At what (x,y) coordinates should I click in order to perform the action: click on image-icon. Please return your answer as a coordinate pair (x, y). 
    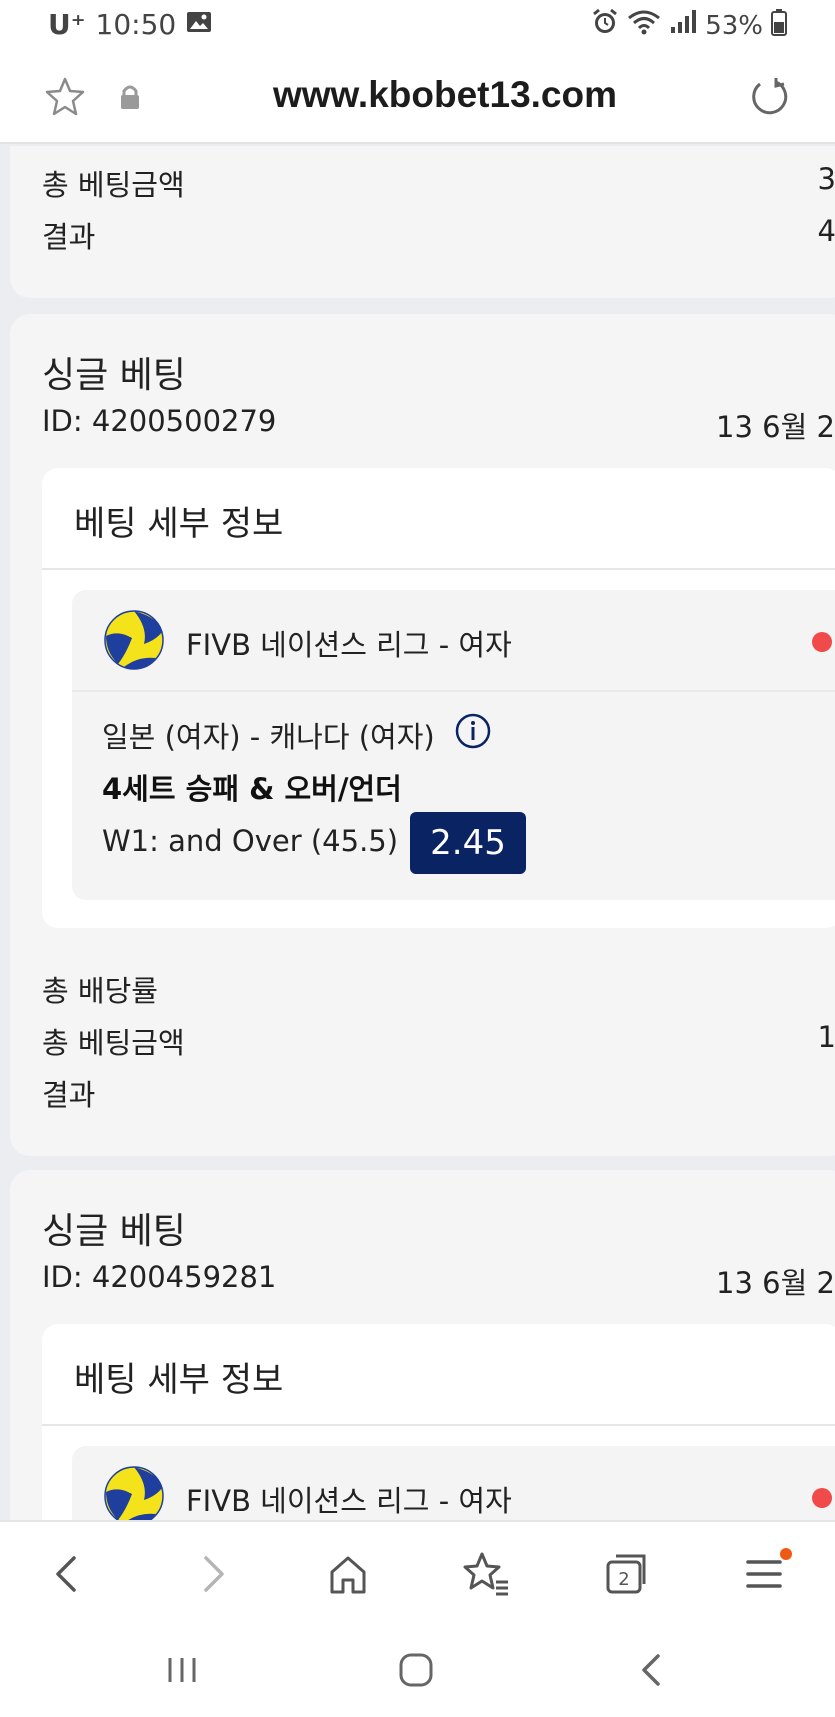
    Looking at the image, I should click on (199, 24).